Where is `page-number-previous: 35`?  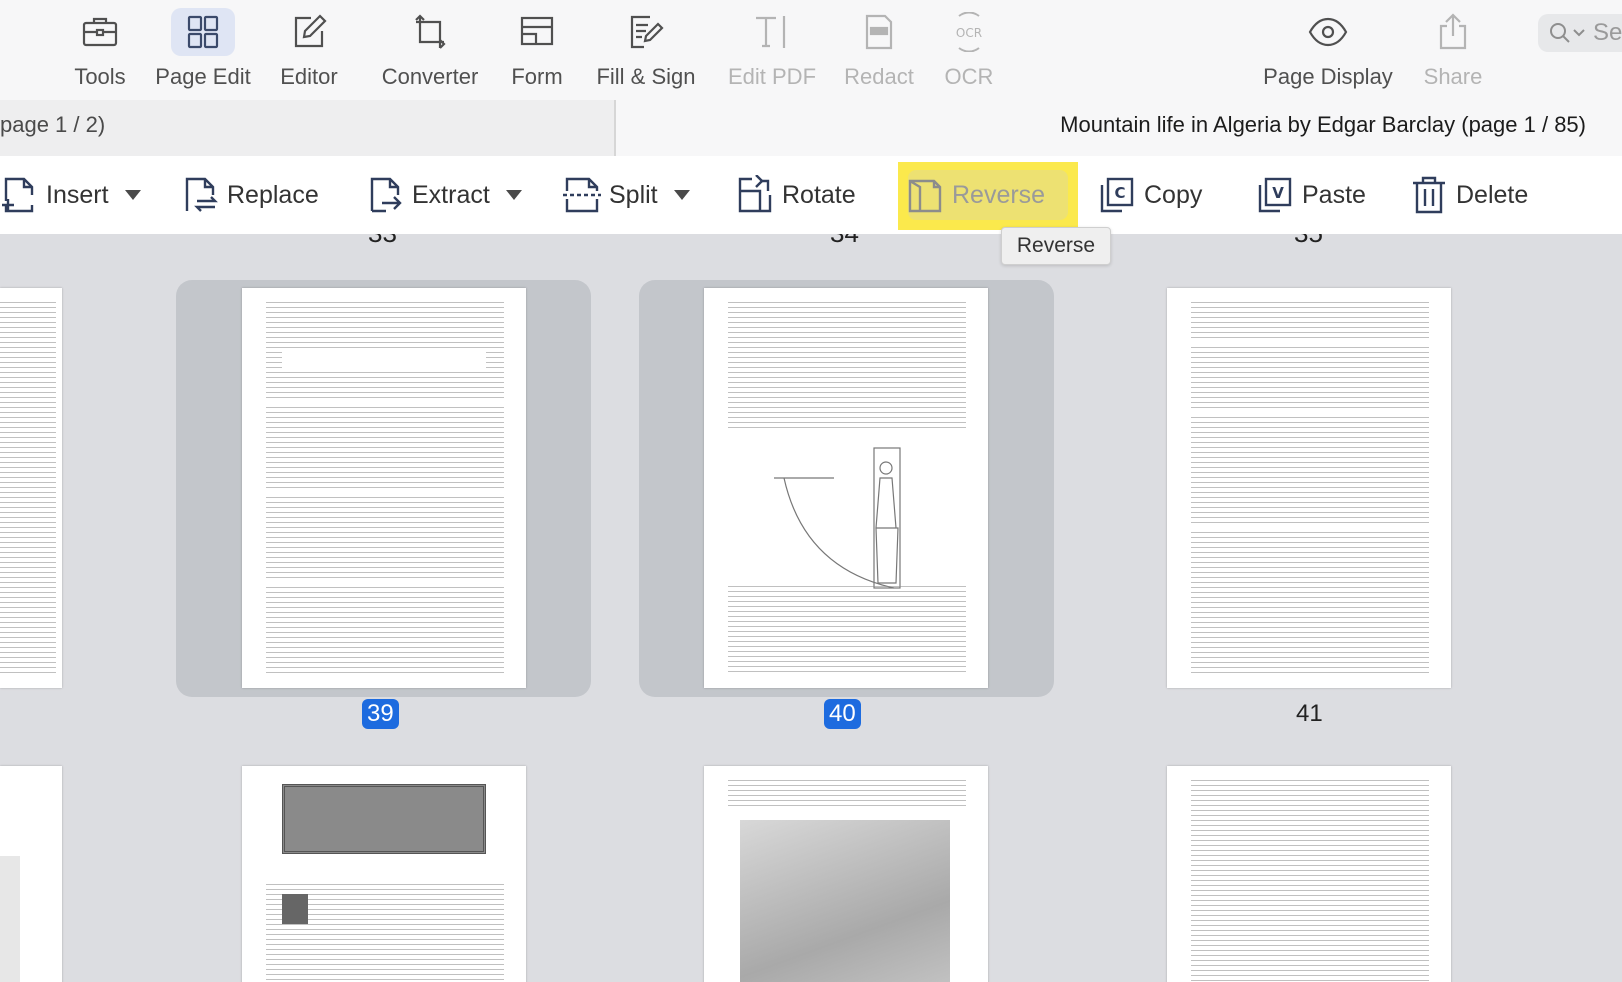
page-number-previous: 35 is located at coordinates (1308, 241).